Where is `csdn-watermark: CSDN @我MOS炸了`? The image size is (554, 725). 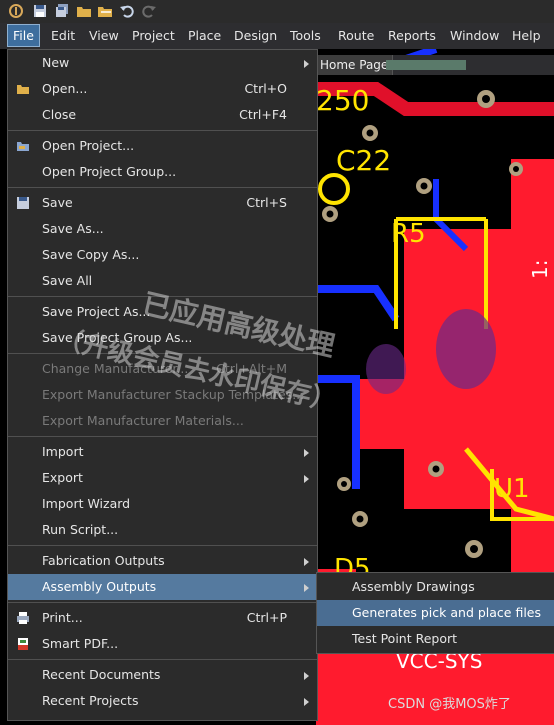
csdn-watermark: CSDN @我MOS炸了 is located at coordinates (449, 704).